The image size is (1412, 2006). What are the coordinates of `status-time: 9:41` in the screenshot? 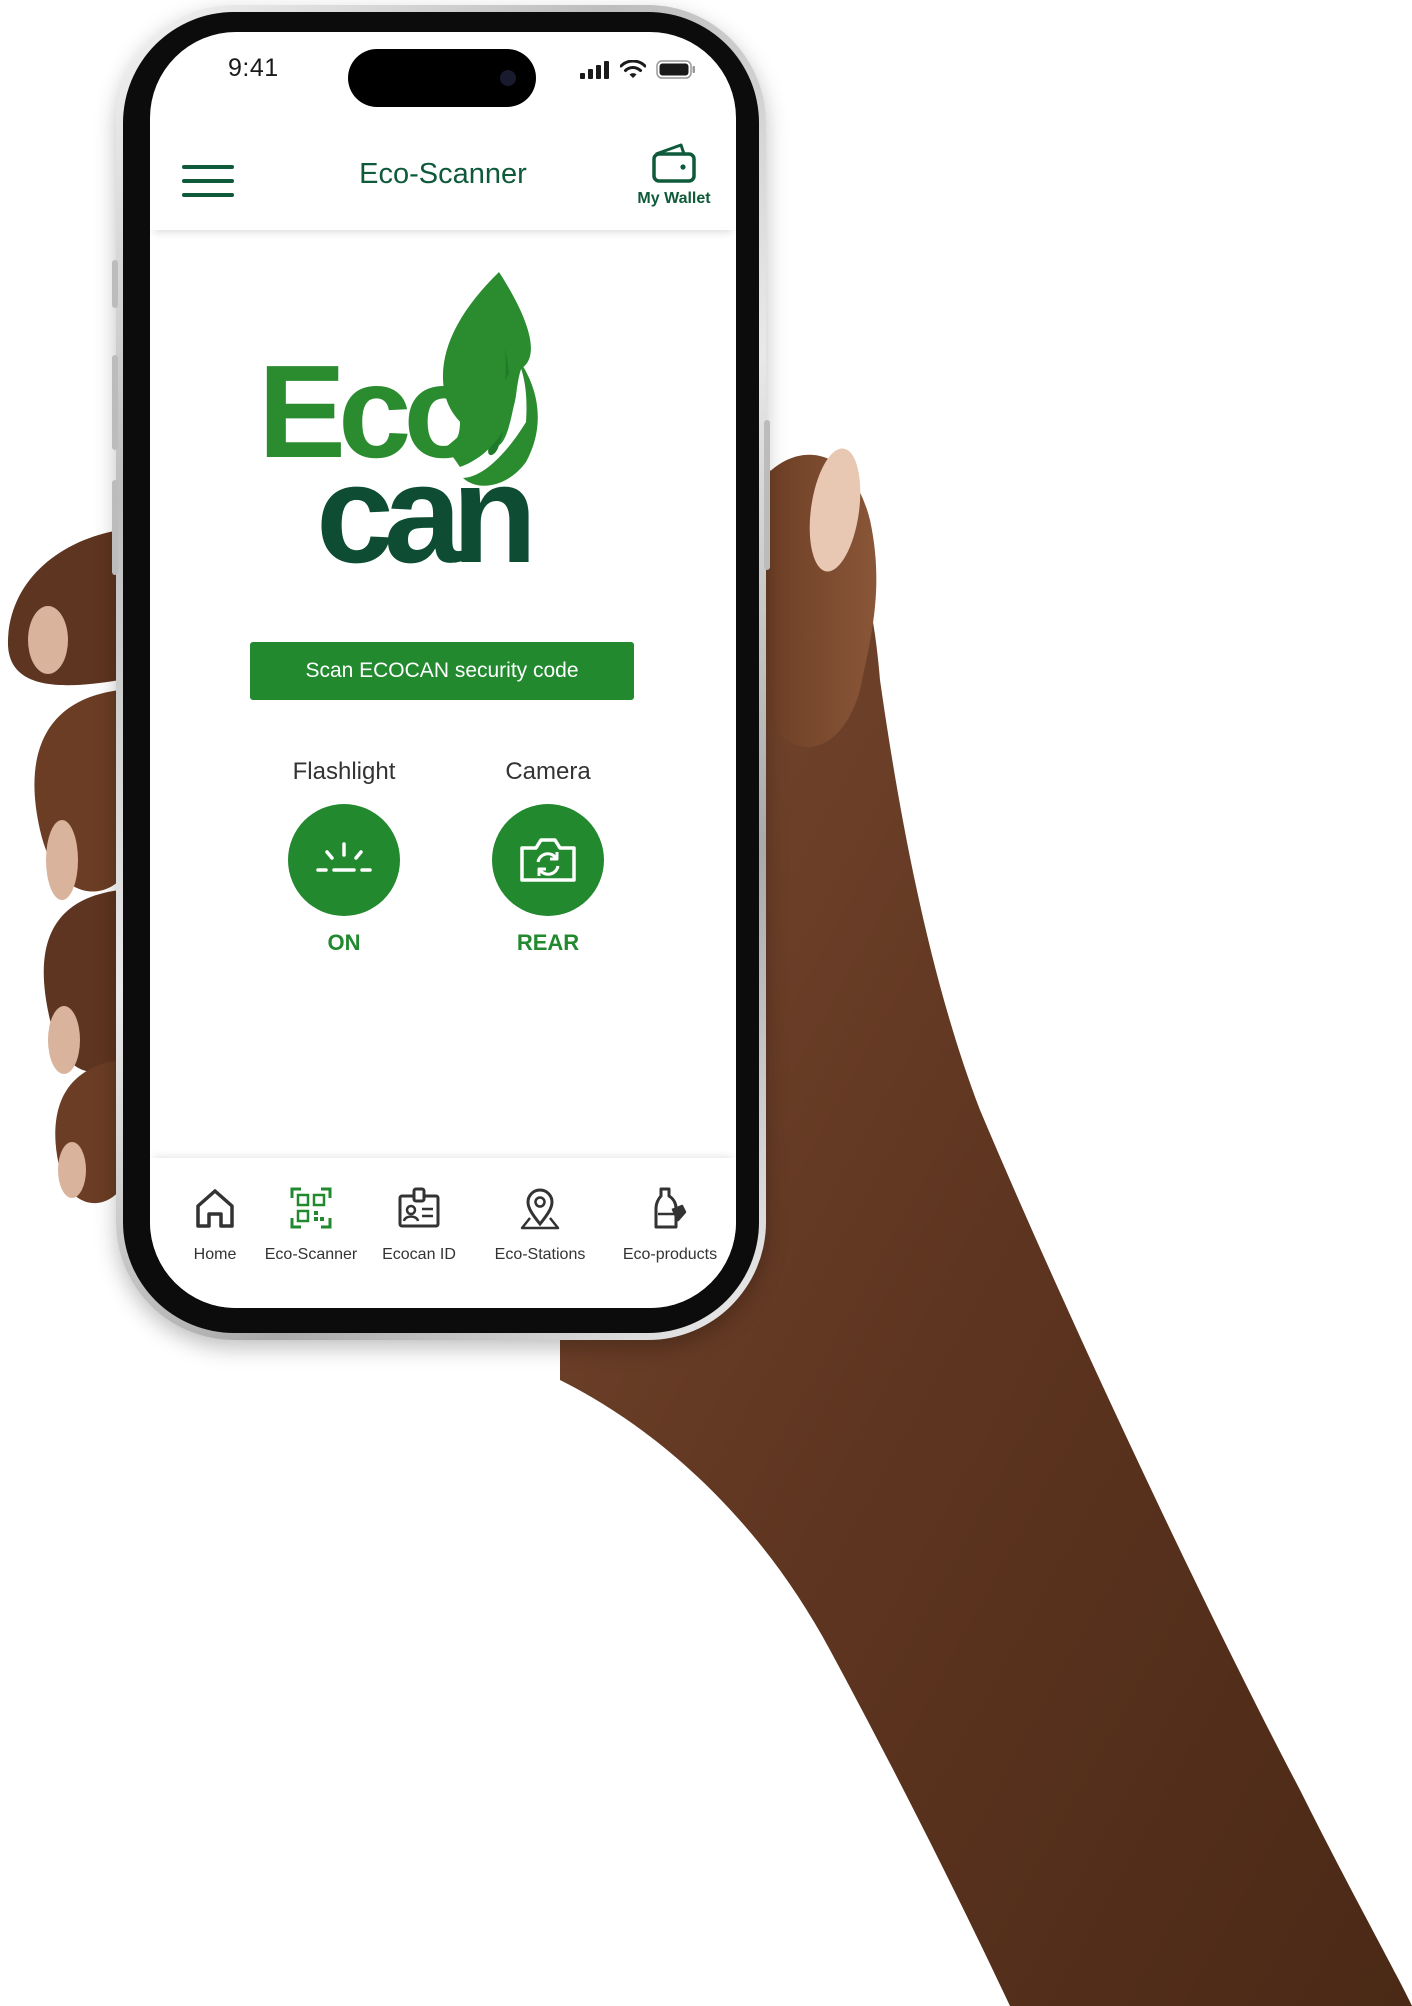 It's located at (253, 68).